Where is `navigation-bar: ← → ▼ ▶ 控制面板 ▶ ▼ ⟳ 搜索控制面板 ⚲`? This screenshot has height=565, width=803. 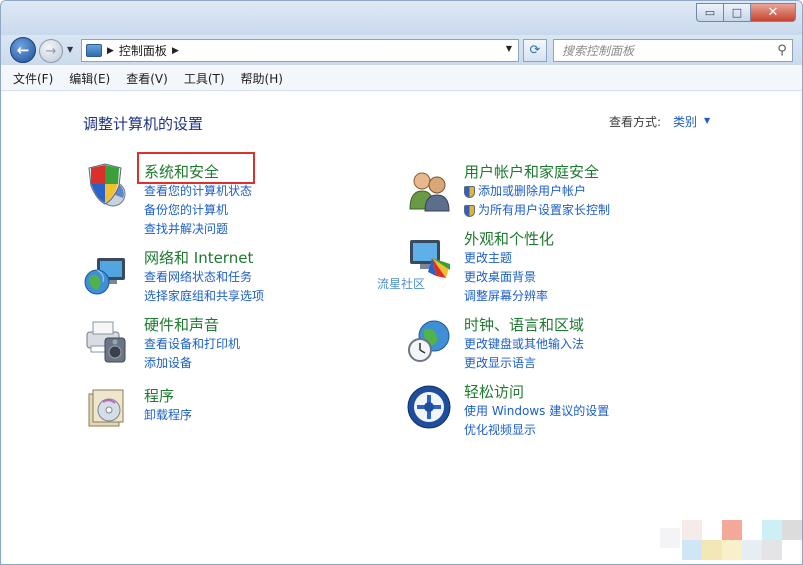
navigation-bar: ← → ▼ ▶ 控制面板 ▶ ▼ ⟳ 搜索控制面板 ⚲ is located at coordinates (401, 50).